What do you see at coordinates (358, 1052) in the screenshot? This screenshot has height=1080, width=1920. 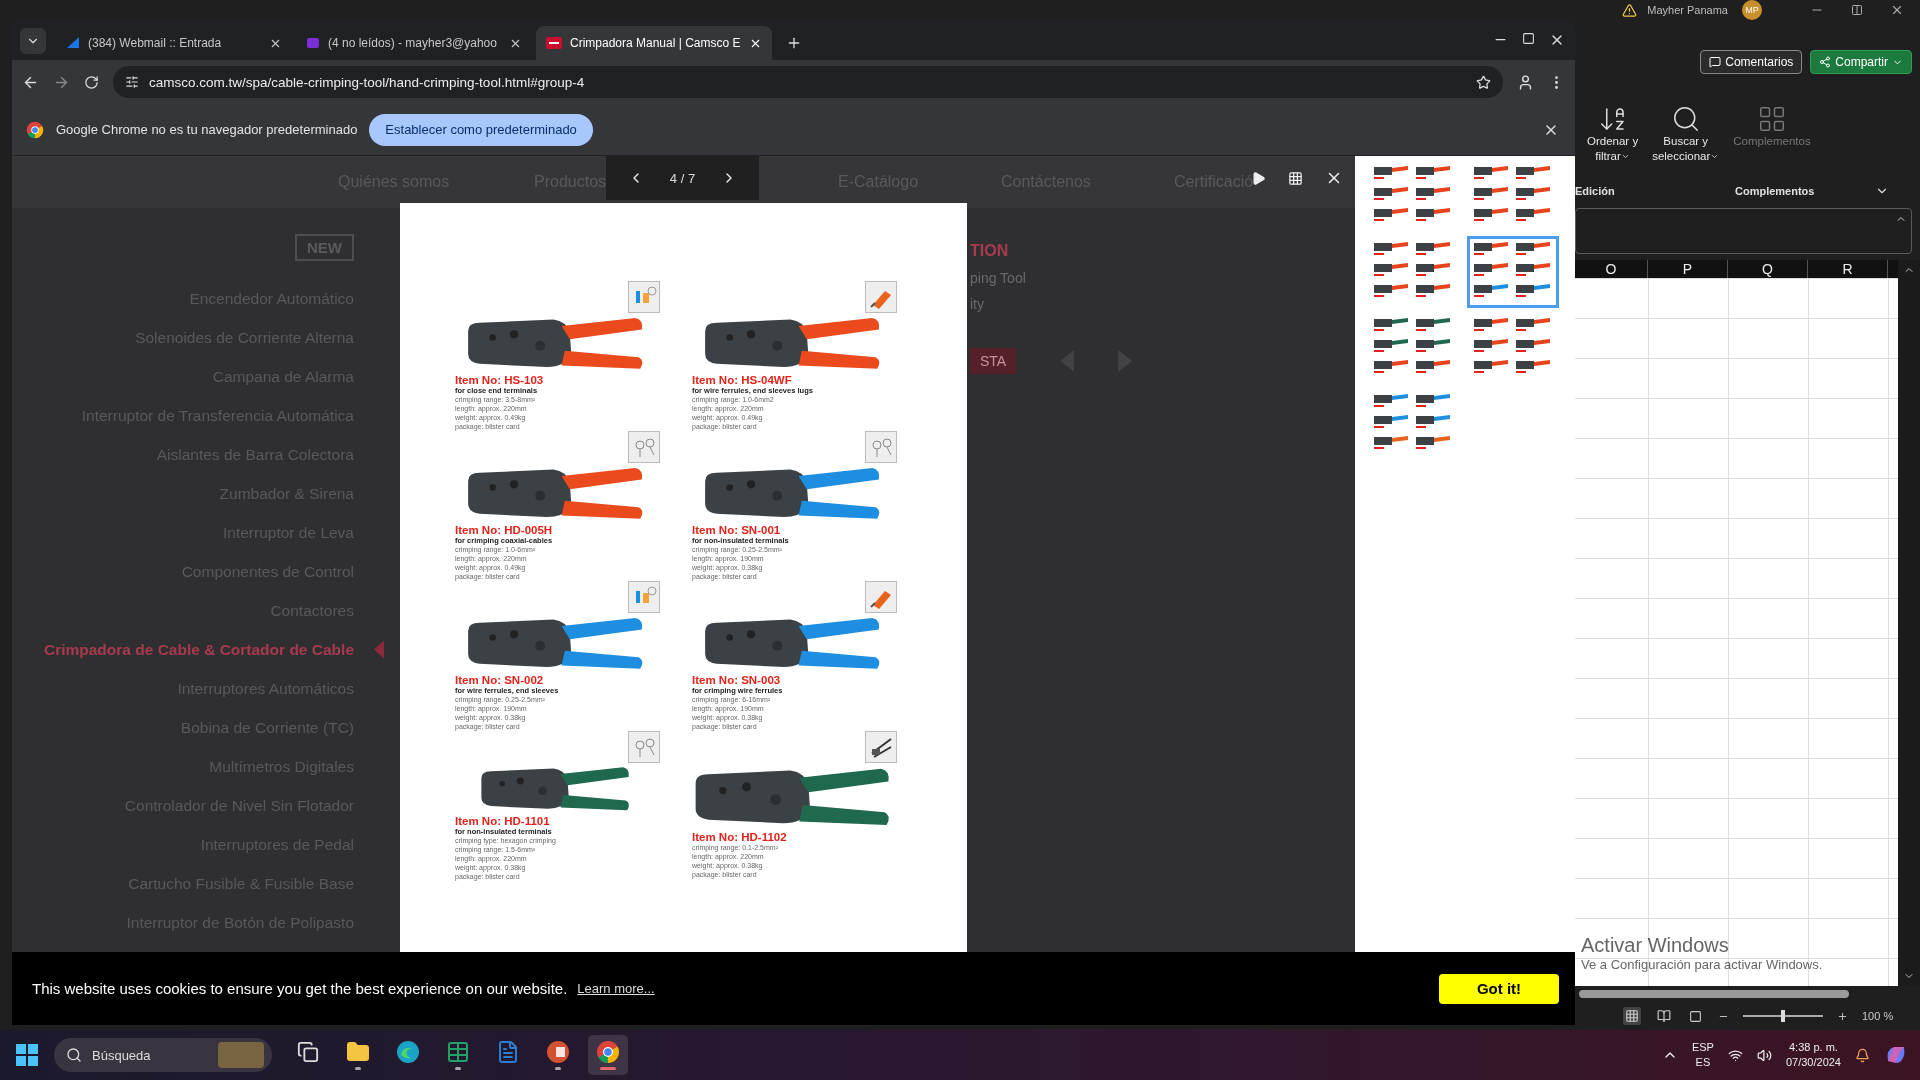 I see `folder-icon` at bounding box center [358, 1052].